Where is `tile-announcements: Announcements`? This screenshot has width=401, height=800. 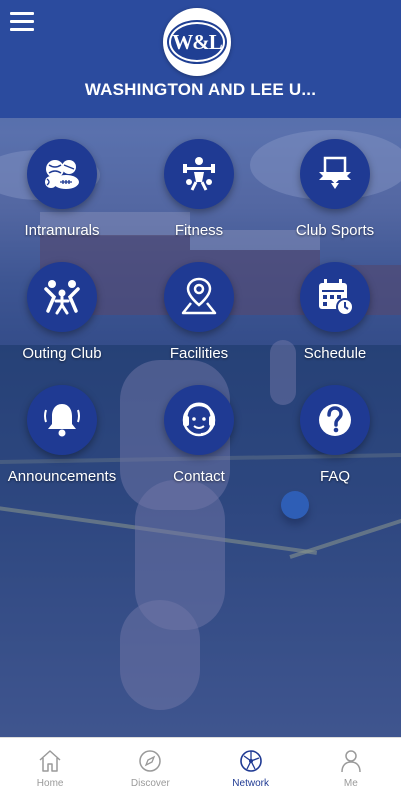
tile-announcements: Announcements is located at coordinates (63, 438).